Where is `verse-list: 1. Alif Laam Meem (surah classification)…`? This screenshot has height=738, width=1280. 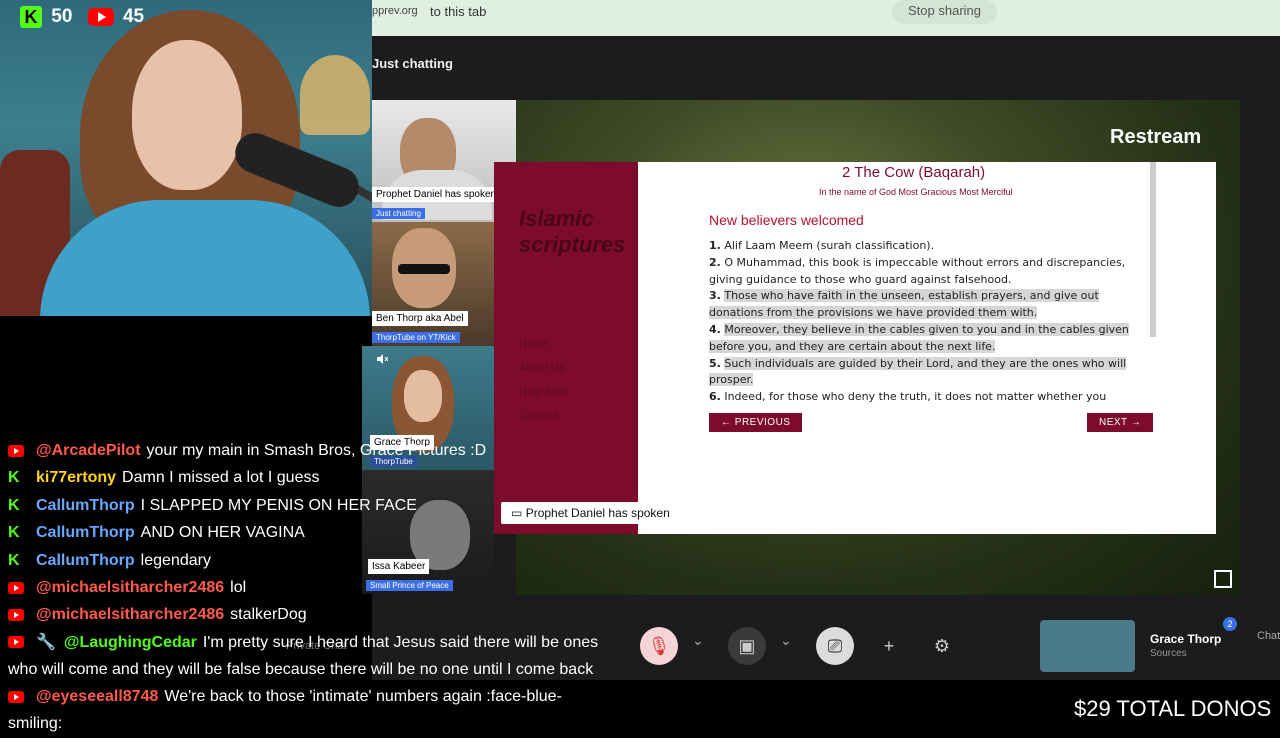 verse-list: 1. Alif Laam Meem (surah classification)… is located at coordinates (924, 322).